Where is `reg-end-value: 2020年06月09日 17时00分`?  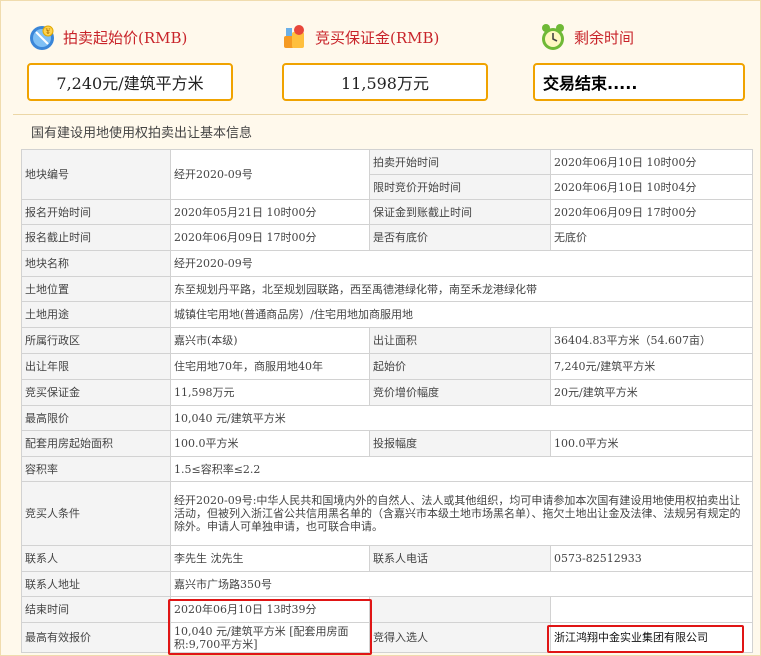
reg-end-value: 2020年06月09日 17时00分 is located at coordinates (270, 237).